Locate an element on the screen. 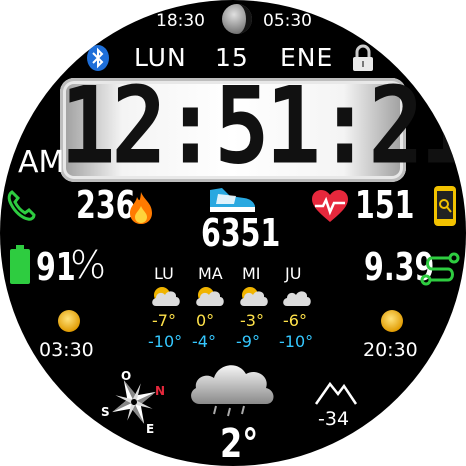 This screenshot has height=466, width=466. sun-time-right: 20:30 is located at coordinates (390, 350).